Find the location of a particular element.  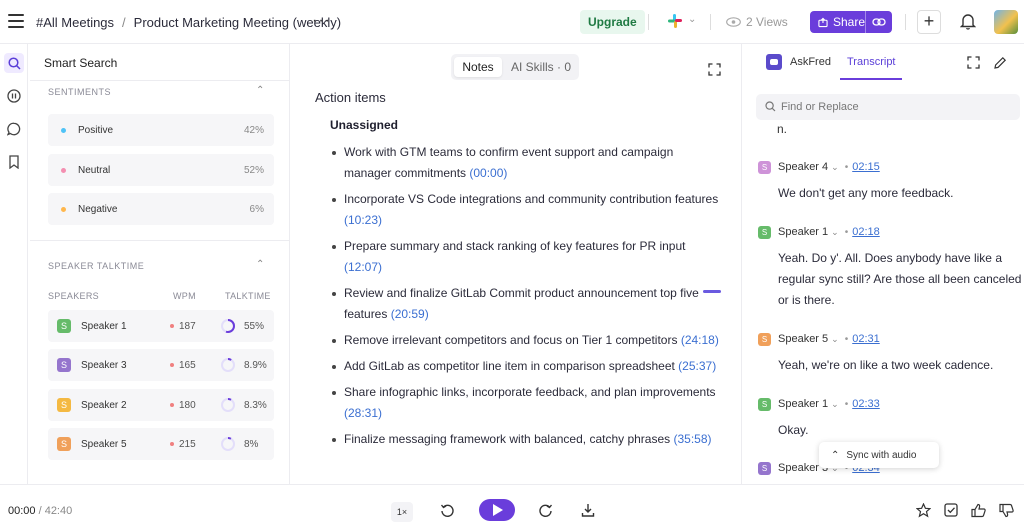

tab-askfred: AskFred is located at coordinates (810, 62).